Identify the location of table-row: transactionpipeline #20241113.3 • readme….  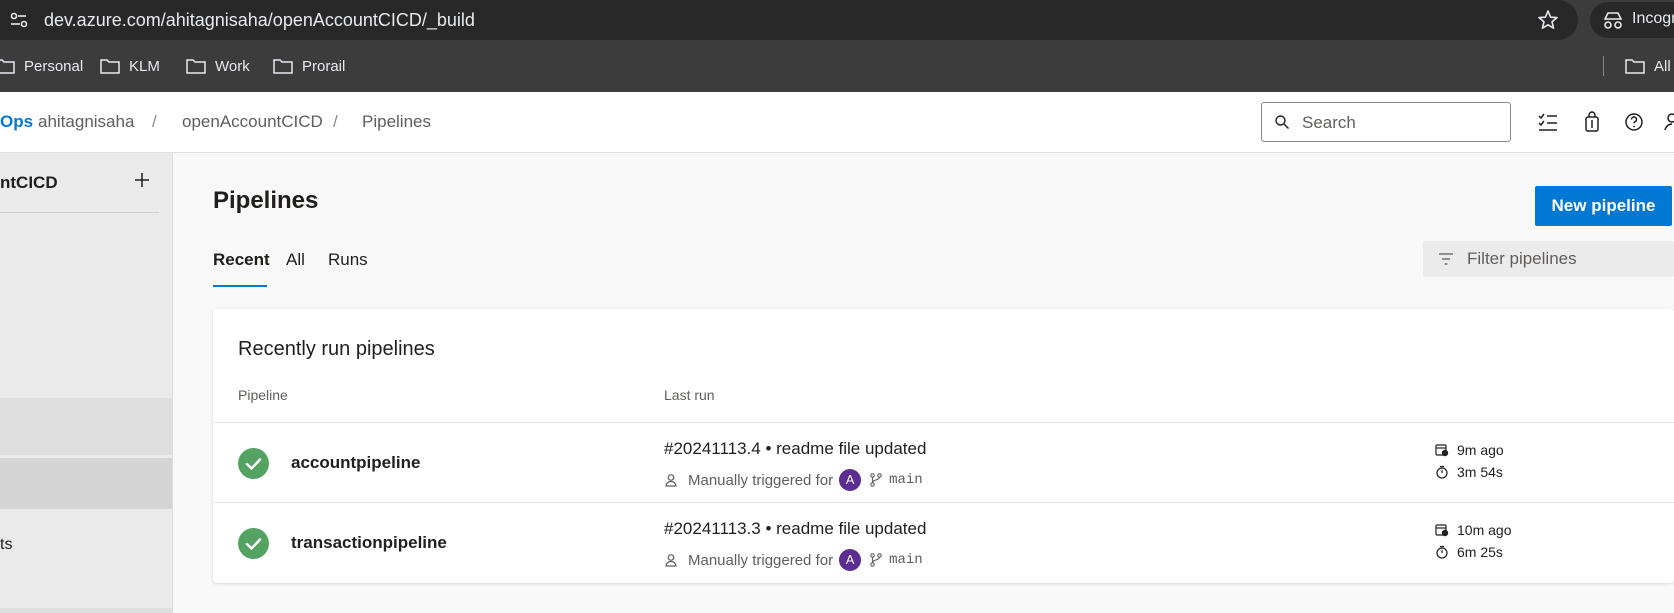
(943, 542).